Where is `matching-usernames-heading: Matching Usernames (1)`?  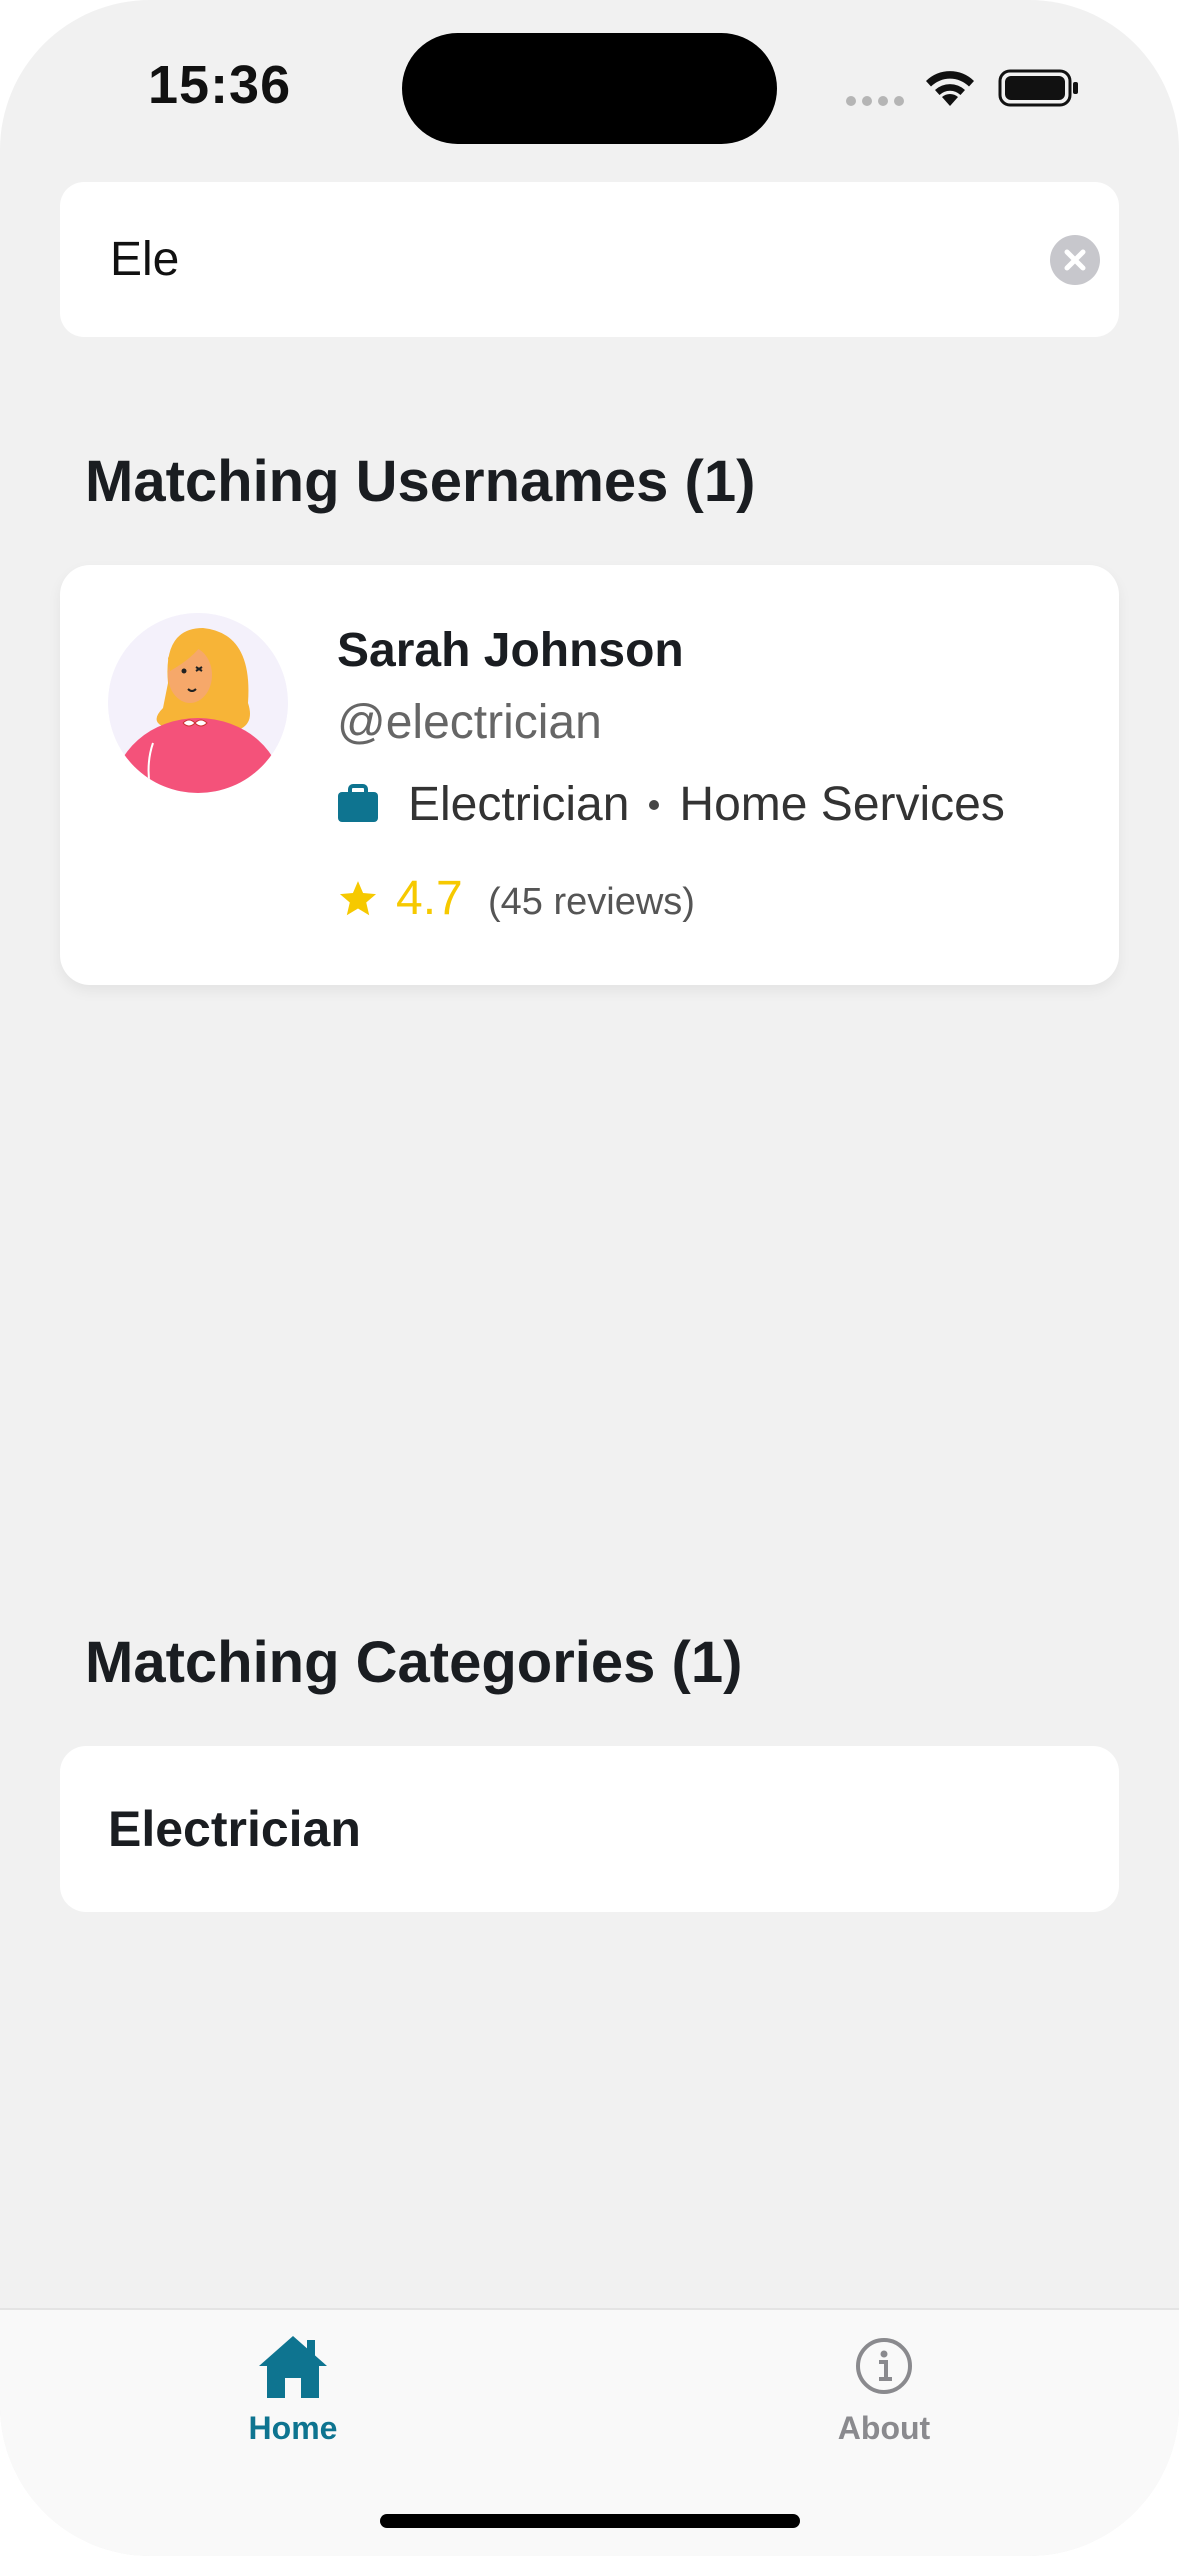 matching-usernames-heading: Matching Usernames (1) is located at coordinates (420, 481).